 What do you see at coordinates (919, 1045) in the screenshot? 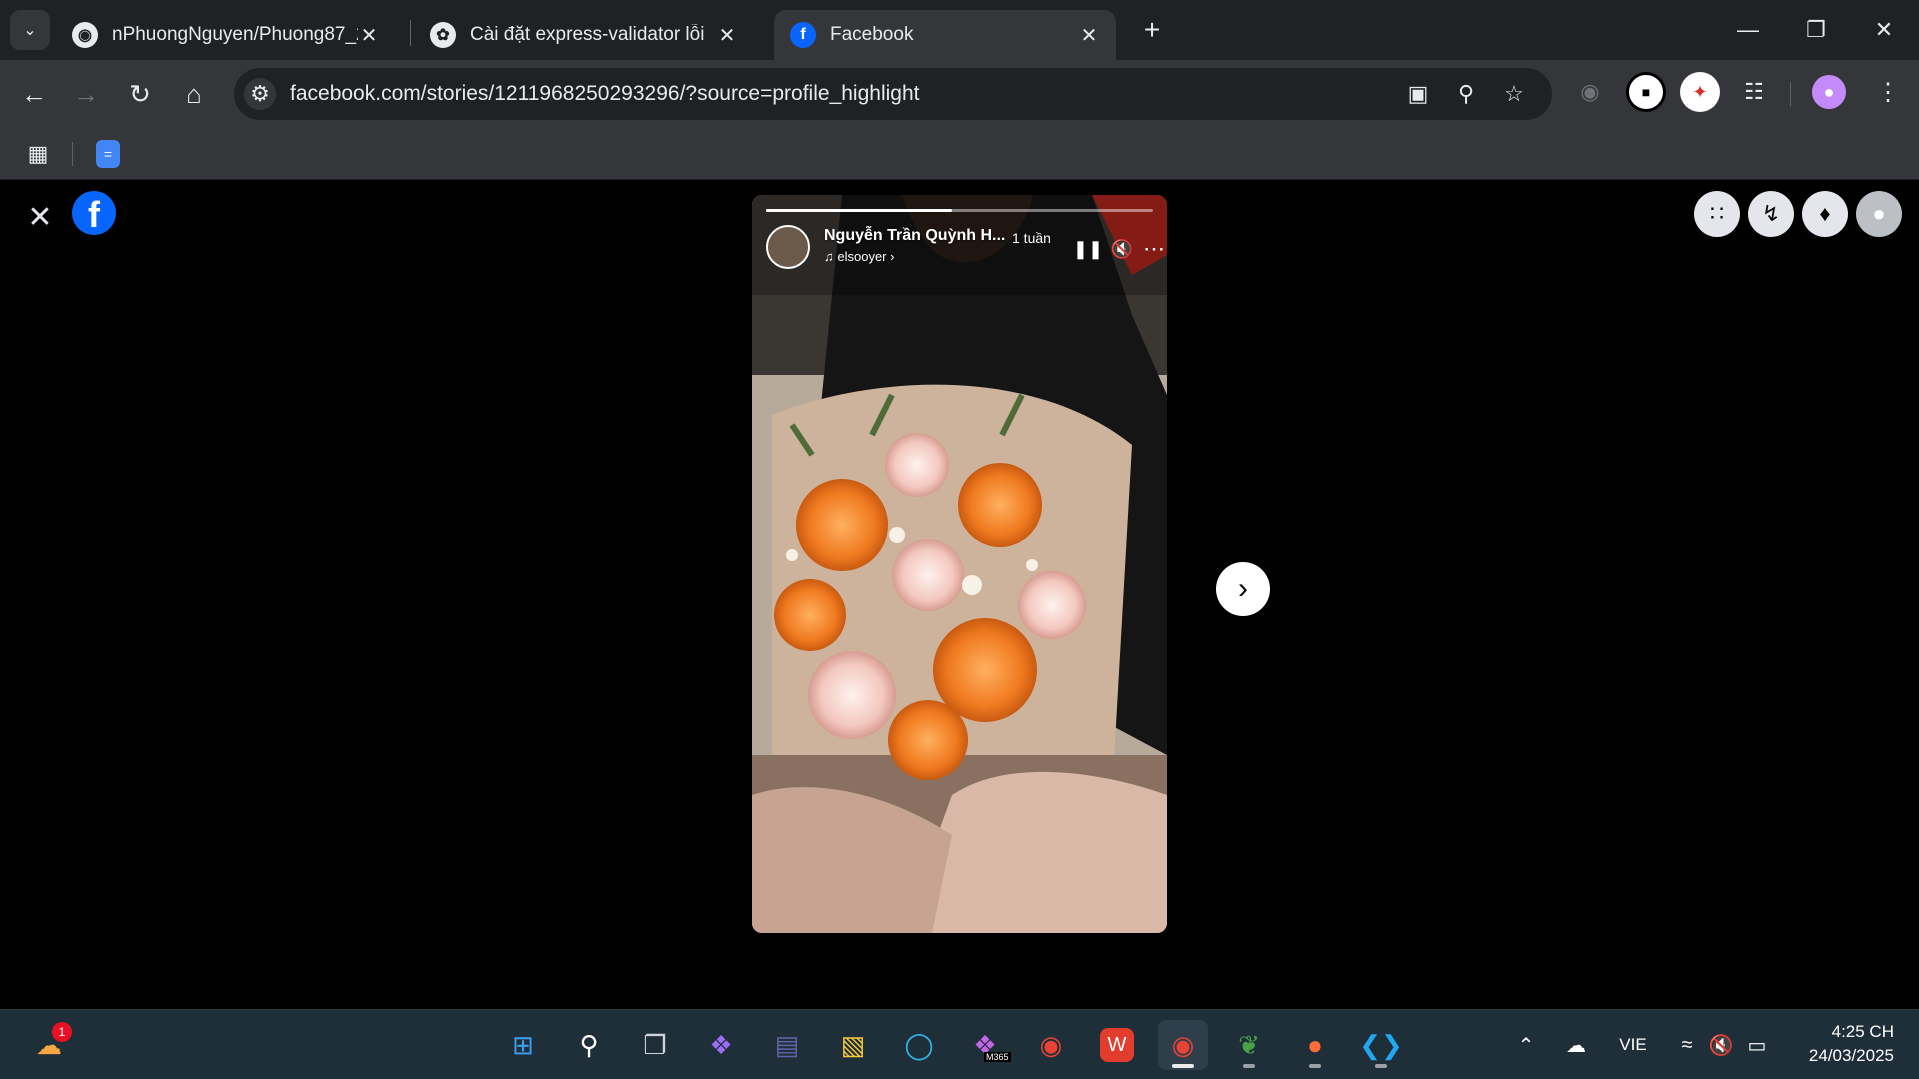
I see `edge-button: ◯` at bounding box center [919, 1045].